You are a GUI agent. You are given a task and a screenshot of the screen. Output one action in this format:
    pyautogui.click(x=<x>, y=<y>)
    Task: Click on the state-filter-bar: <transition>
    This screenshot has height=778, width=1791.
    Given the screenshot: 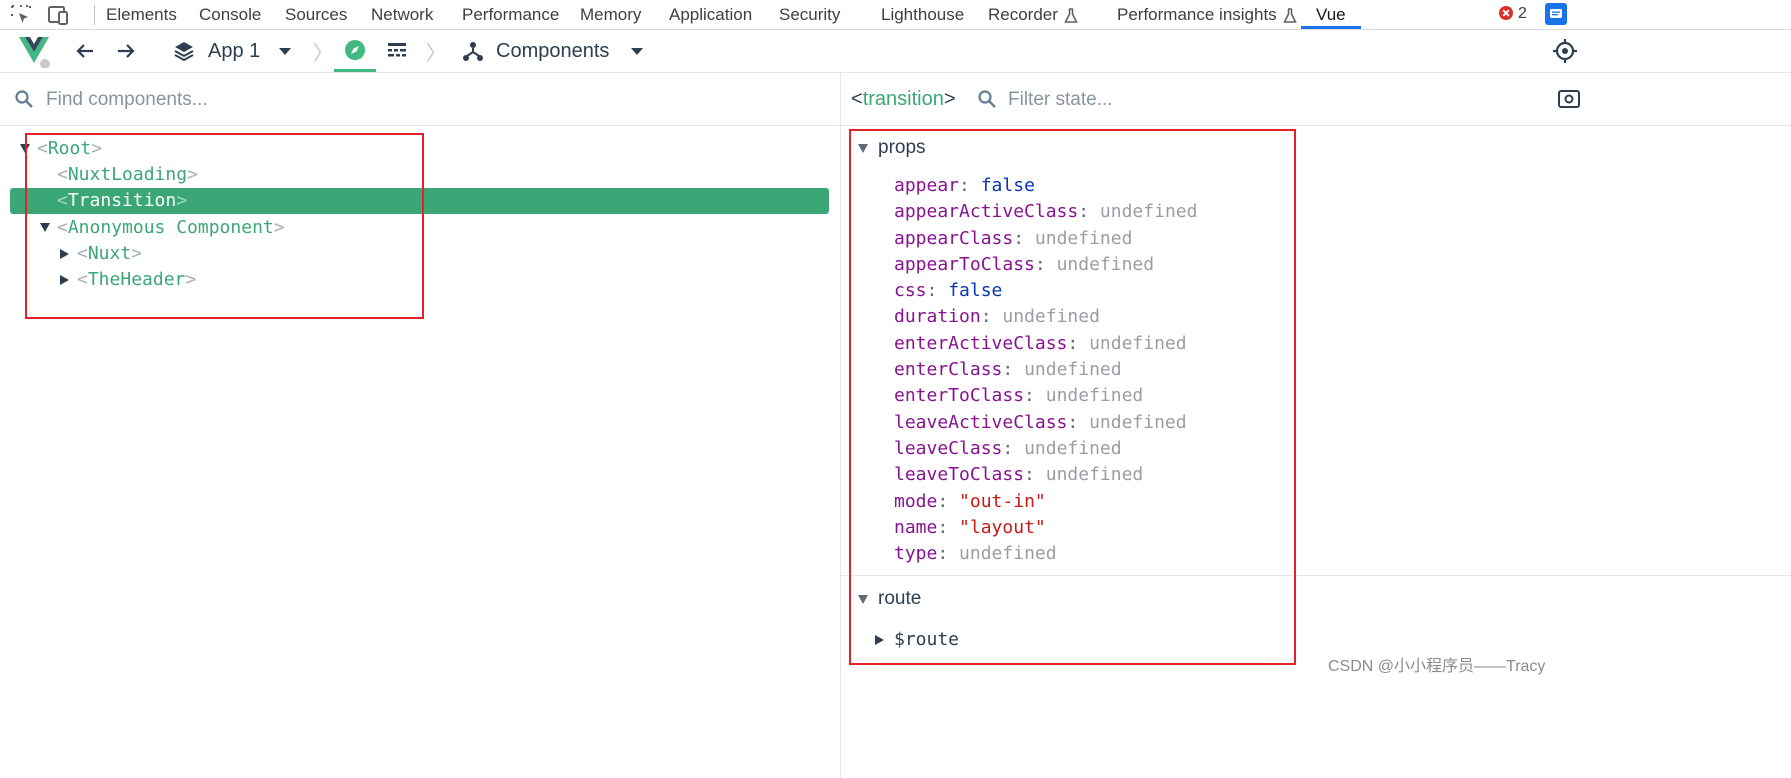 What is the action you would take?
    pyautogui.click(x=1316, y=99)
    